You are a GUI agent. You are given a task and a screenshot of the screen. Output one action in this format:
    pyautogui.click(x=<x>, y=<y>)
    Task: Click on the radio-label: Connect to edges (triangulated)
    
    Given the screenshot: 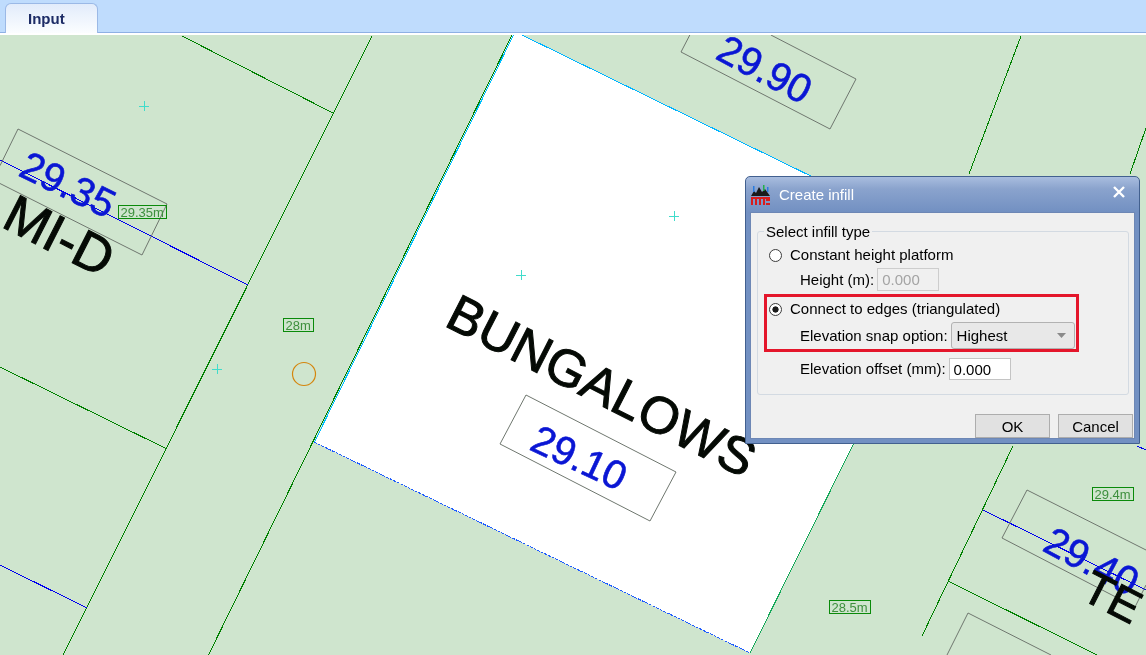 What is the action you would take?
    pyautogui.click(x=895, y=309)
    